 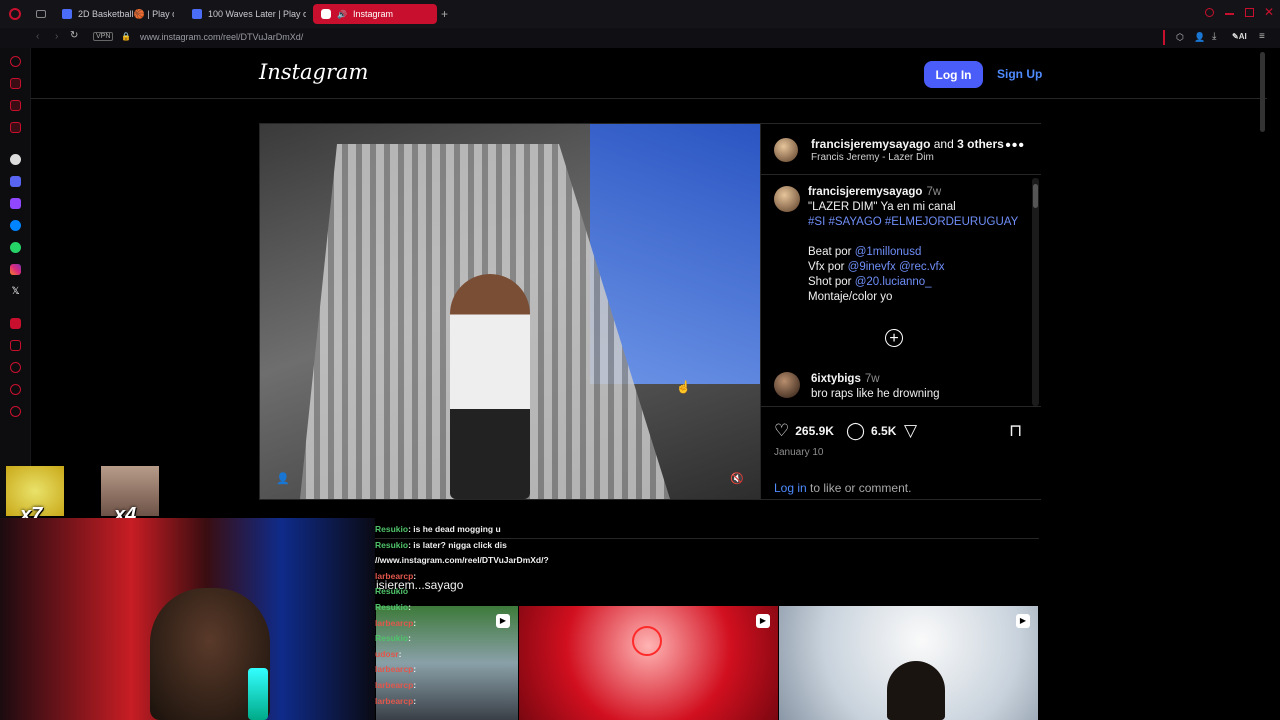 What do you see at coordinates (1015, 146) in the screenshot?
I see `more-options-icon: •••` at bounding box center [1015, 146].